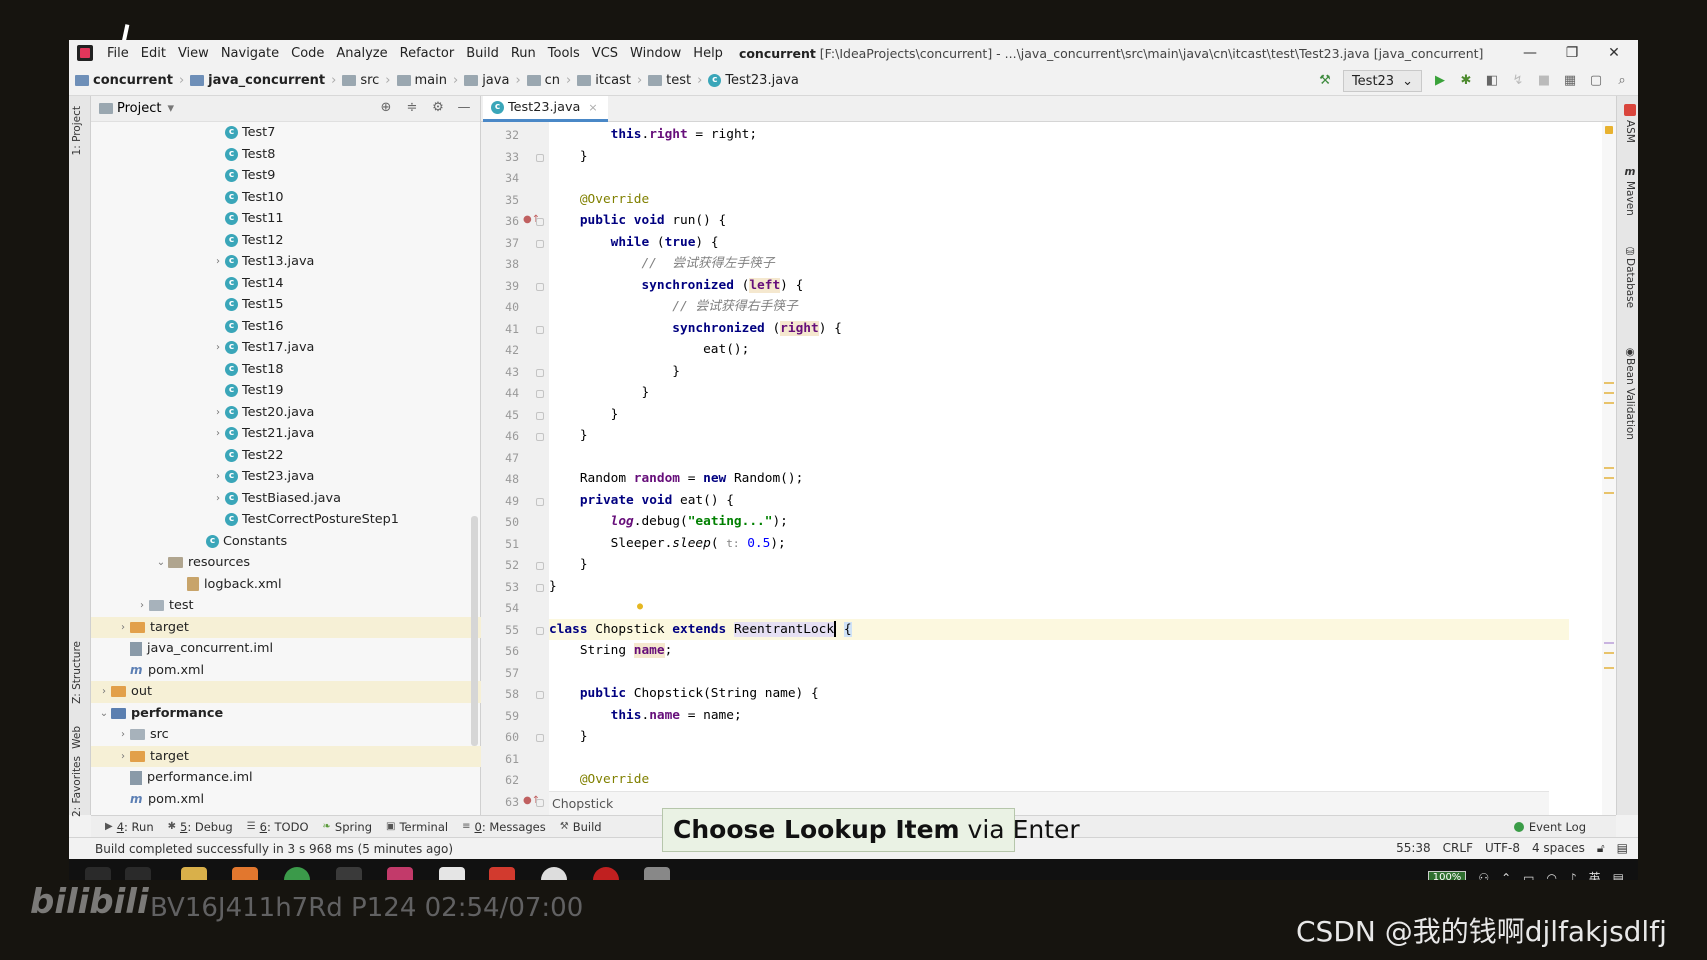  What do you see at coordinates (286, 219) in the screenshot?
I see `tree-item: c Test11` at bounding box center [286, 219].